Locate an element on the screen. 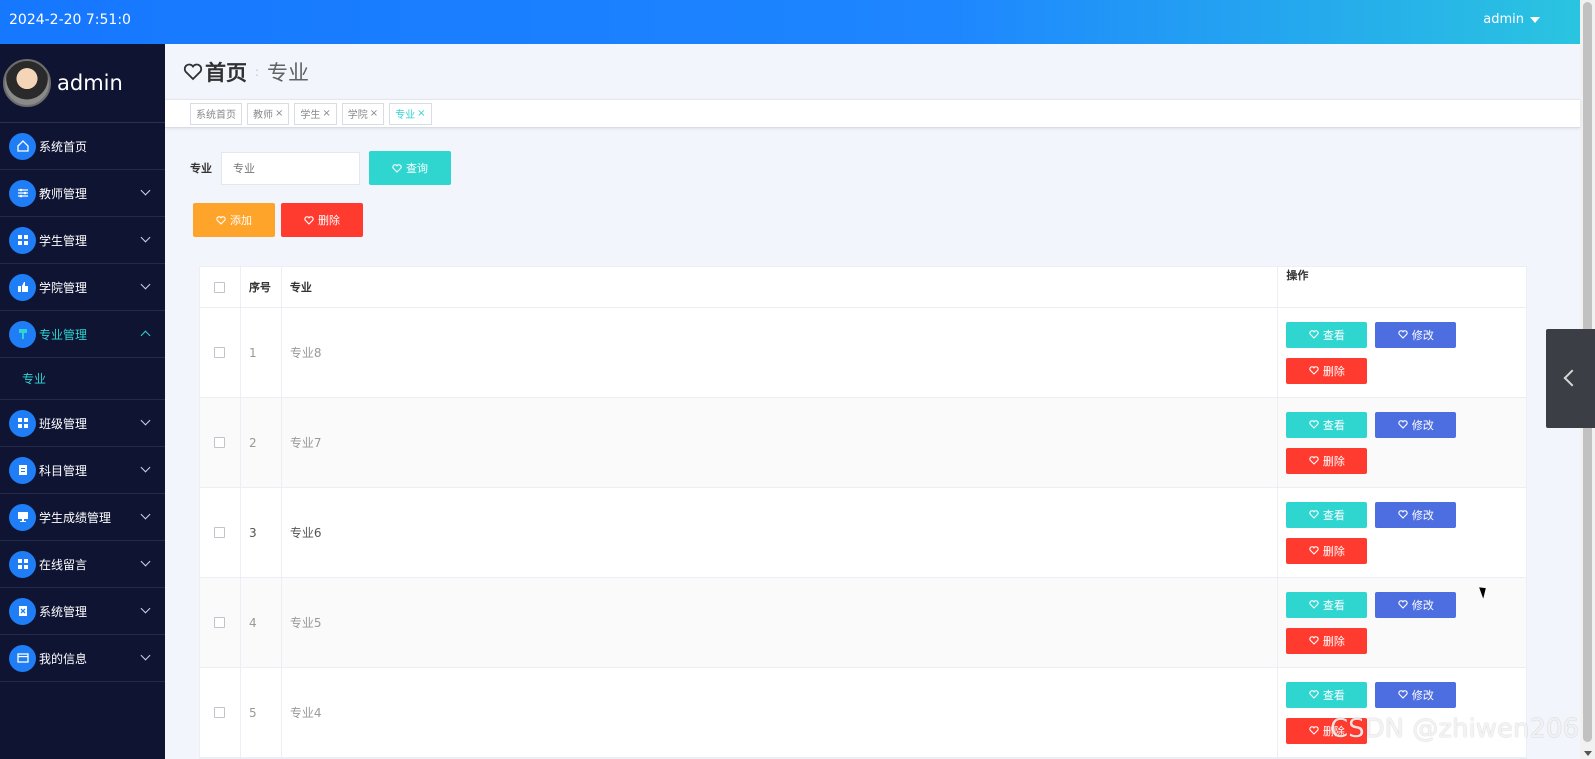 The height and width of the screenshot is (759, 1595). caret-down-icon is located at coordinates (1535, 19).